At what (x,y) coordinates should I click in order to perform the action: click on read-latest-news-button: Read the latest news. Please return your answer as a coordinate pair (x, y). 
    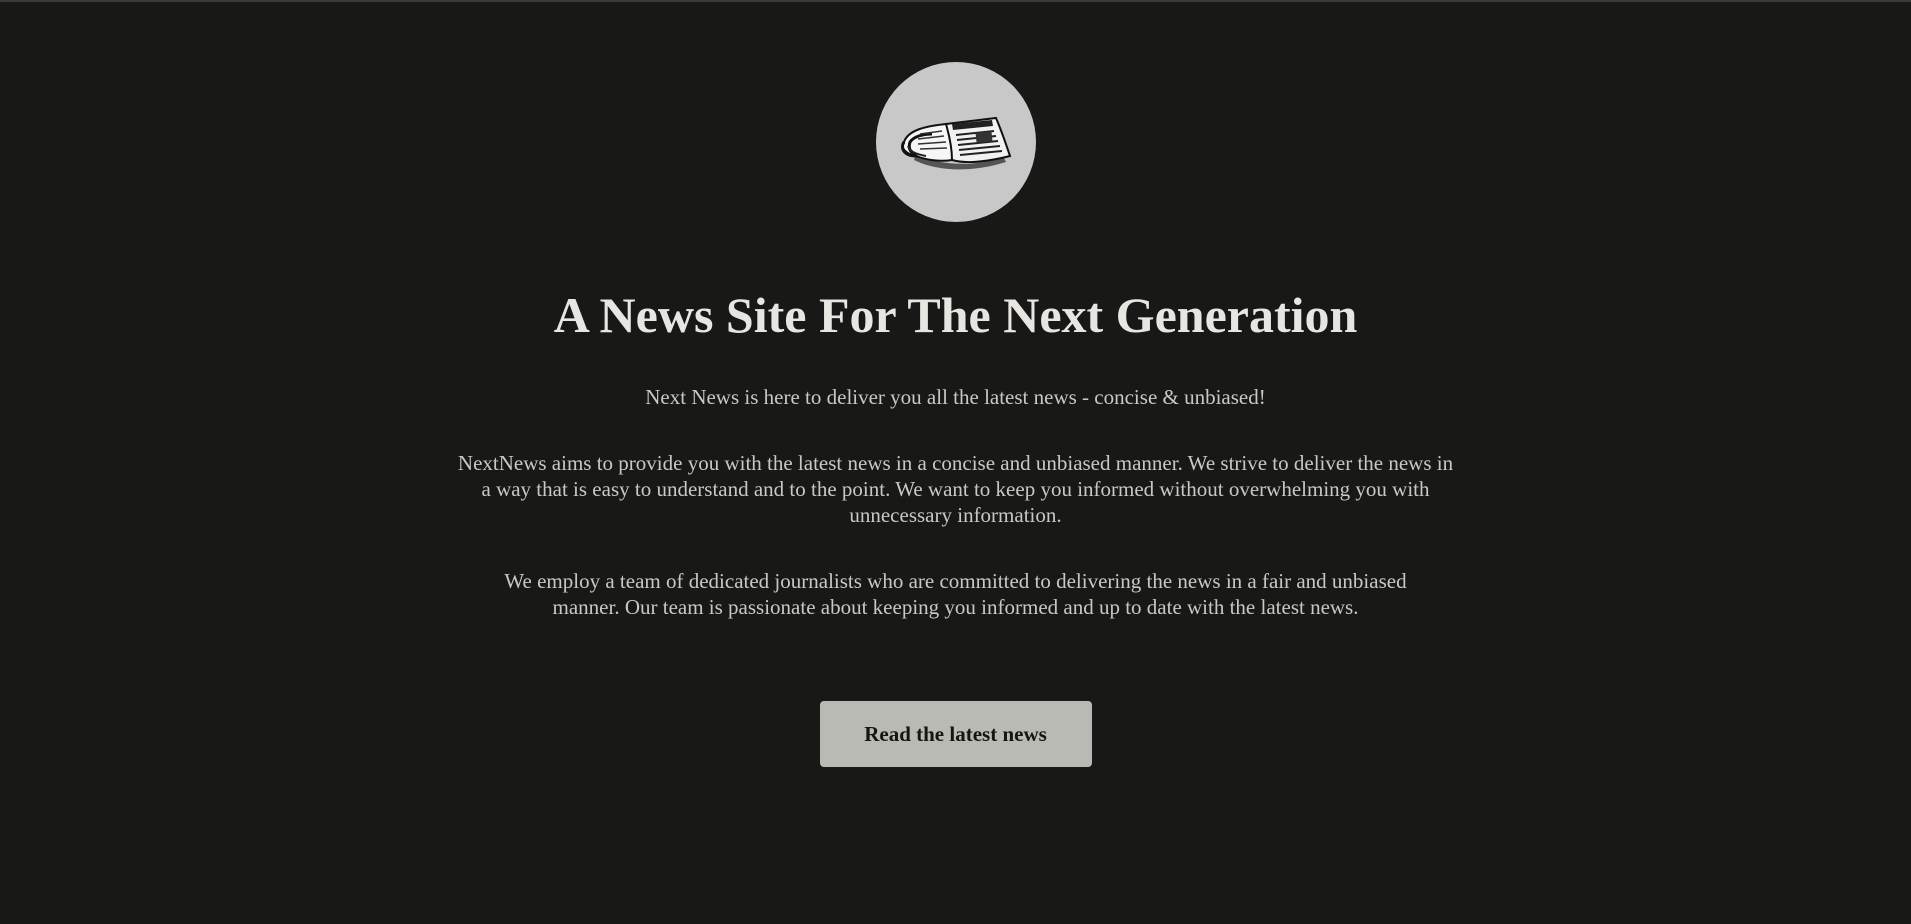
    Looking at the image, I should click on (955, 734).